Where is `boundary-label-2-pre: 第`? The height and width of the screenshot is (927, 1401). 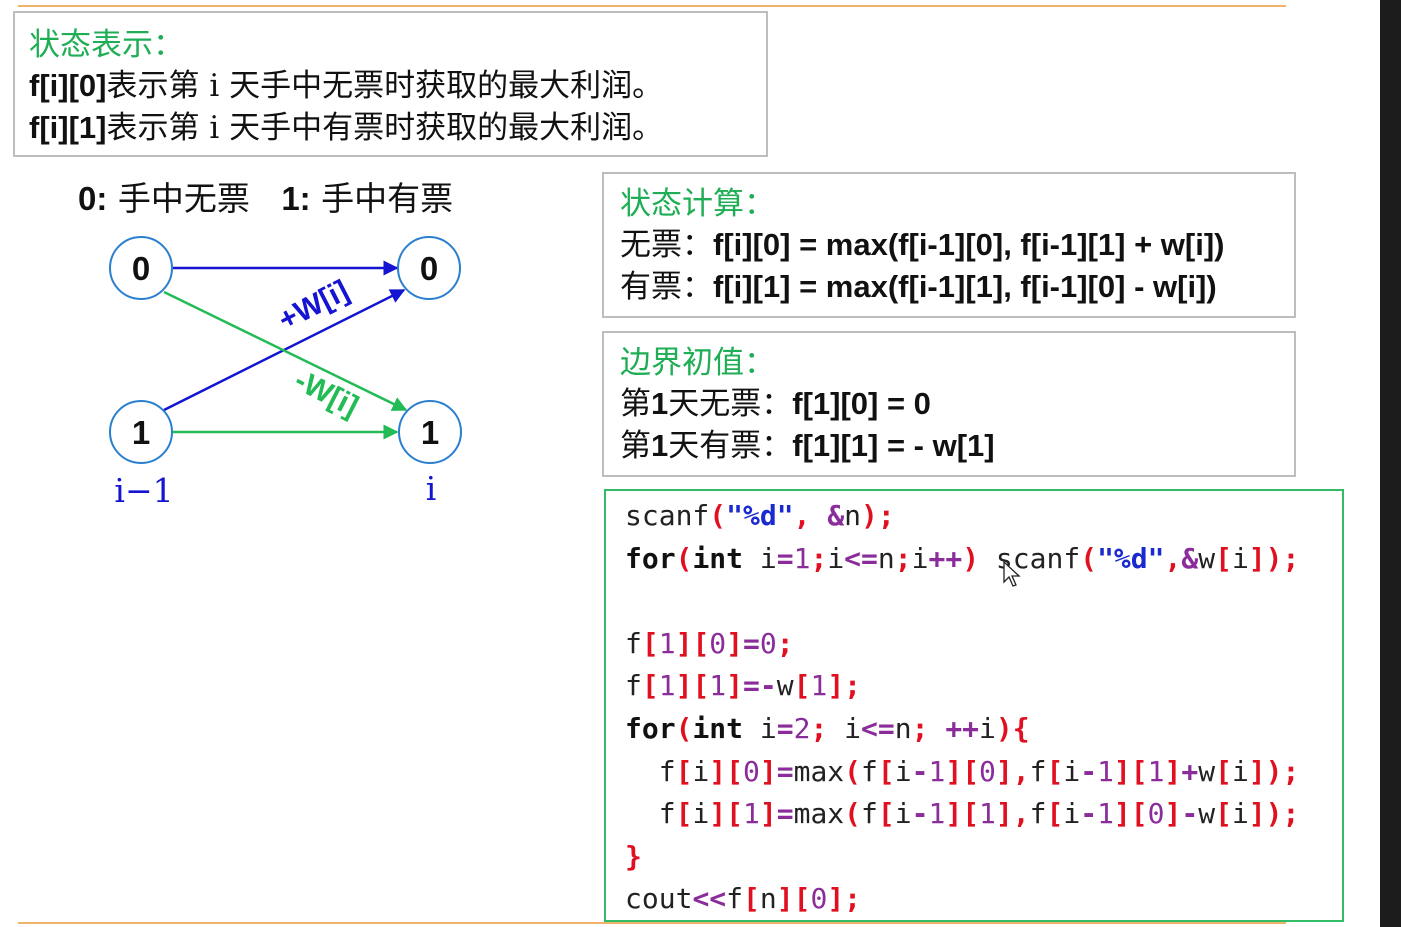 boundary-label-2-pre: 第 is located at coordinates (635, 446).